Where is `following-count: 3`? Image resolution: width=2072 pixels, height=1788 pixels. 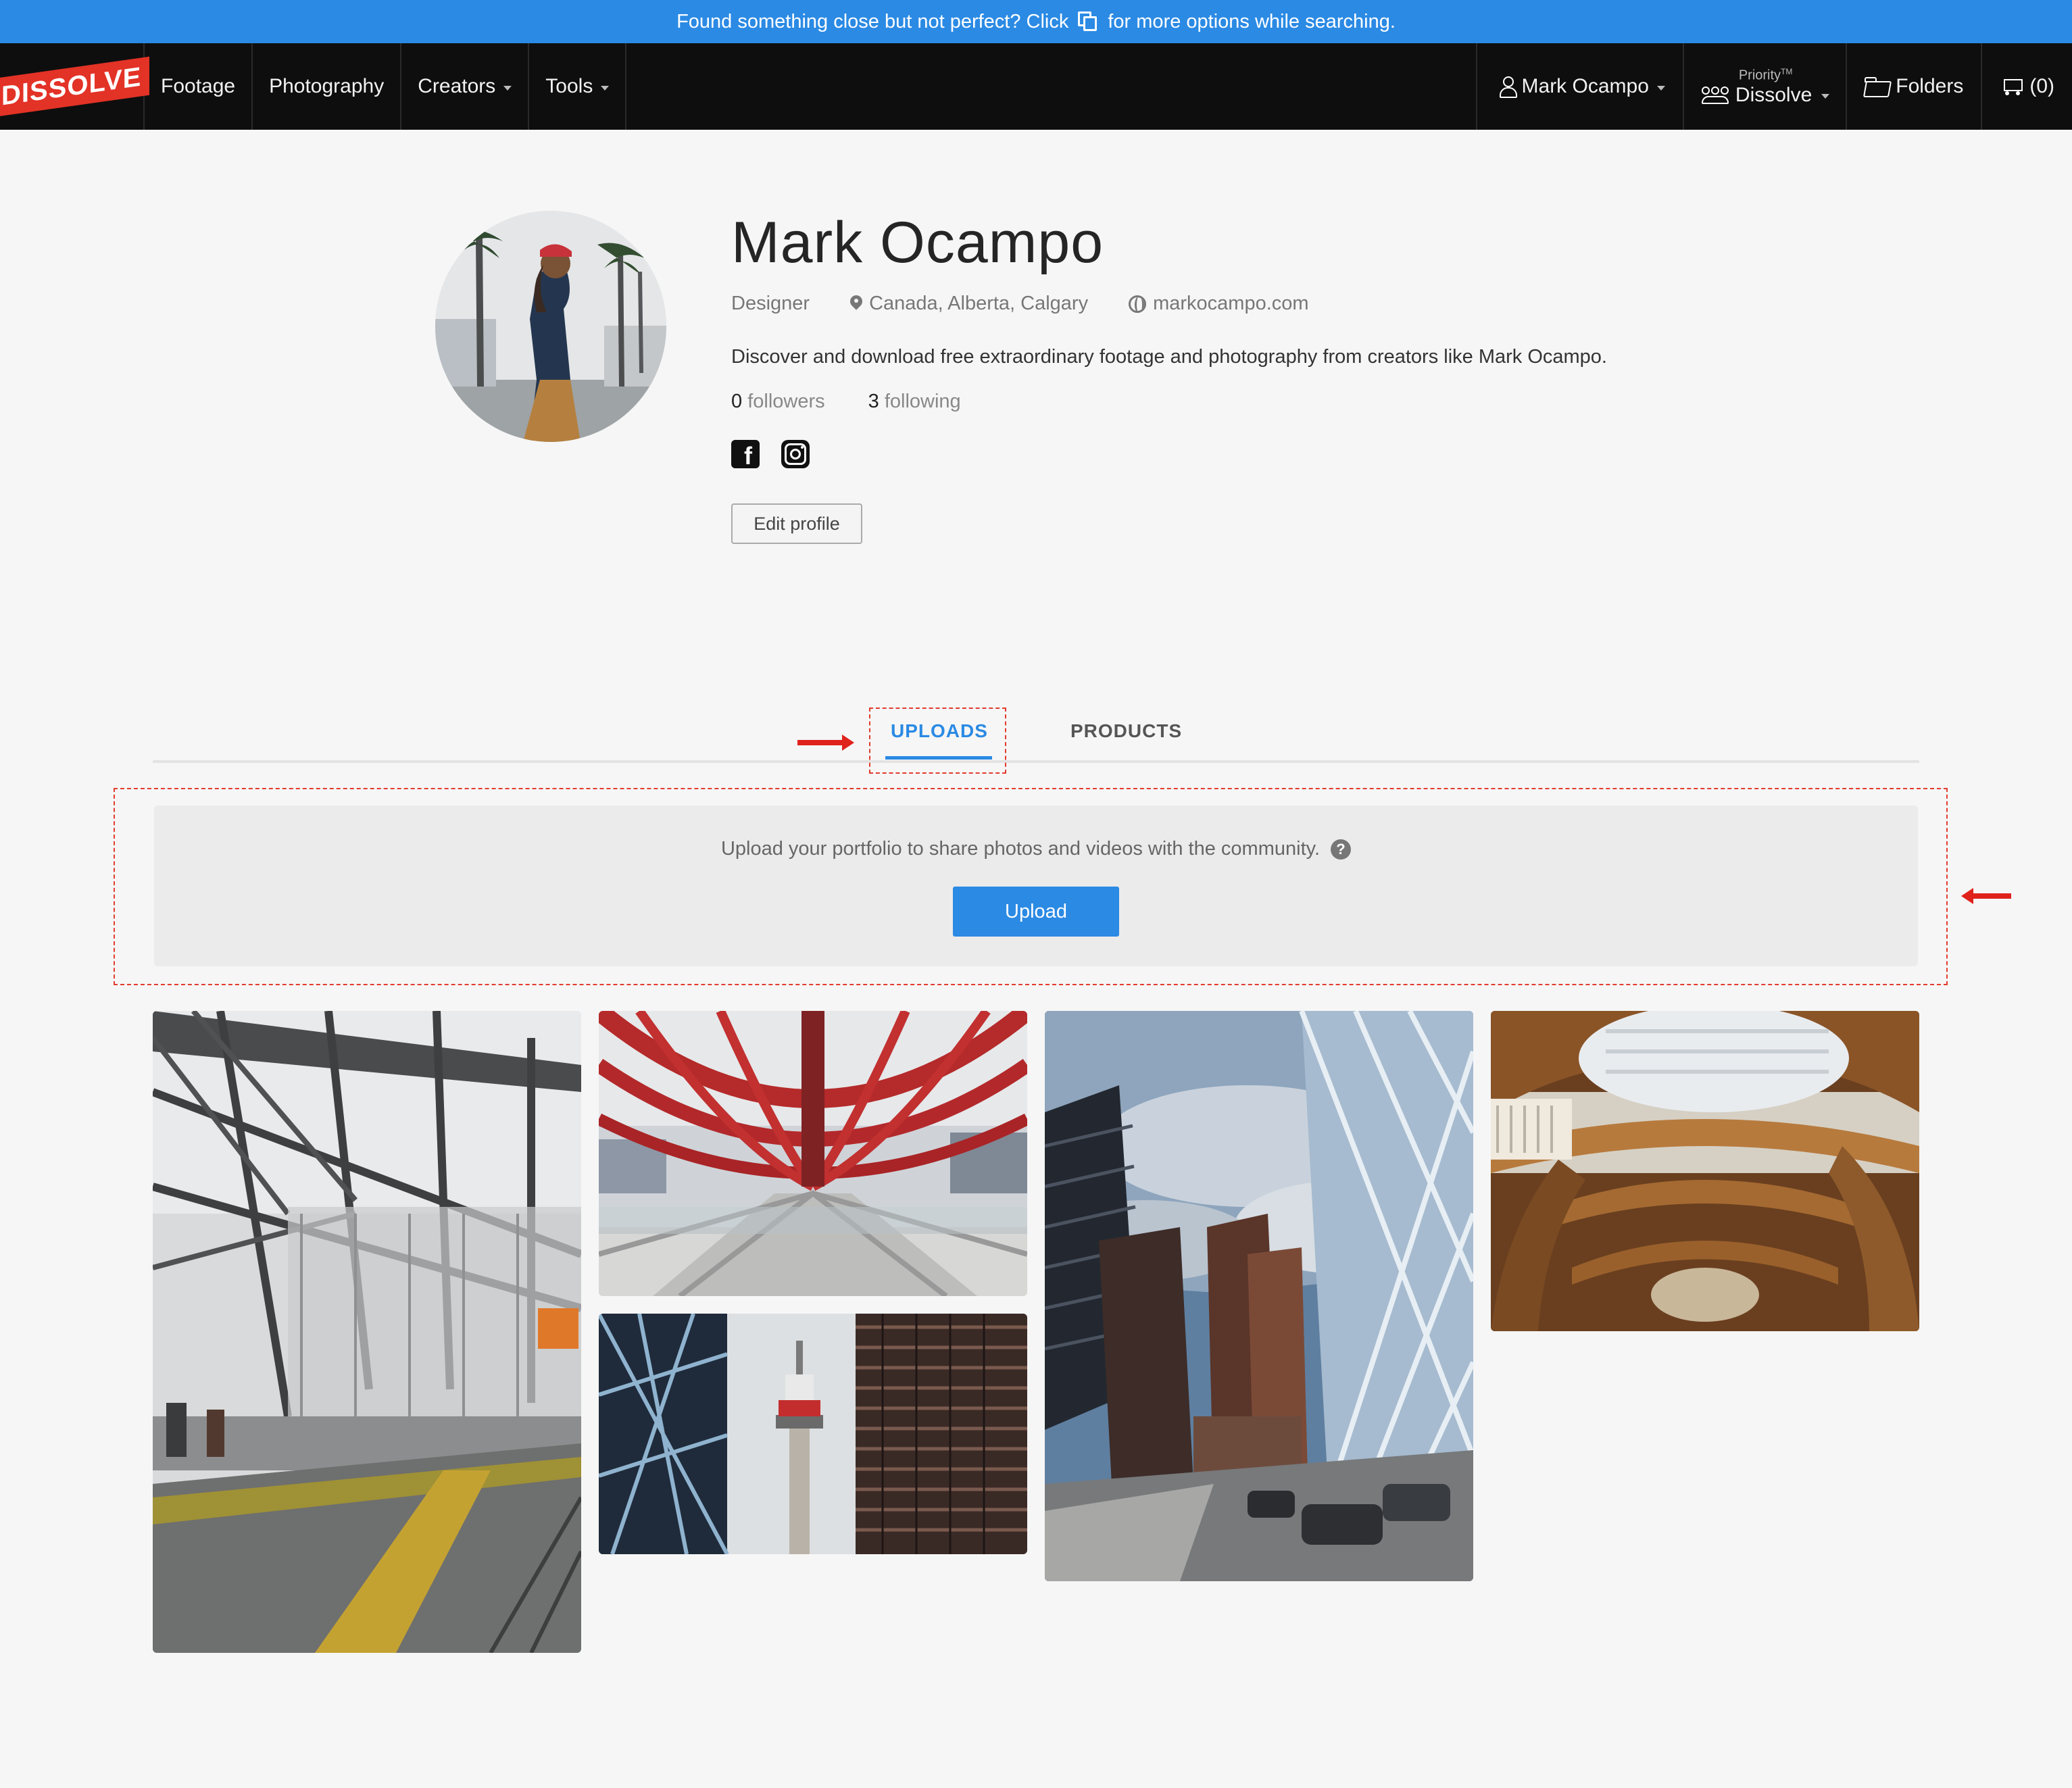 following-count: 3 is located at coordinates (873, 401).